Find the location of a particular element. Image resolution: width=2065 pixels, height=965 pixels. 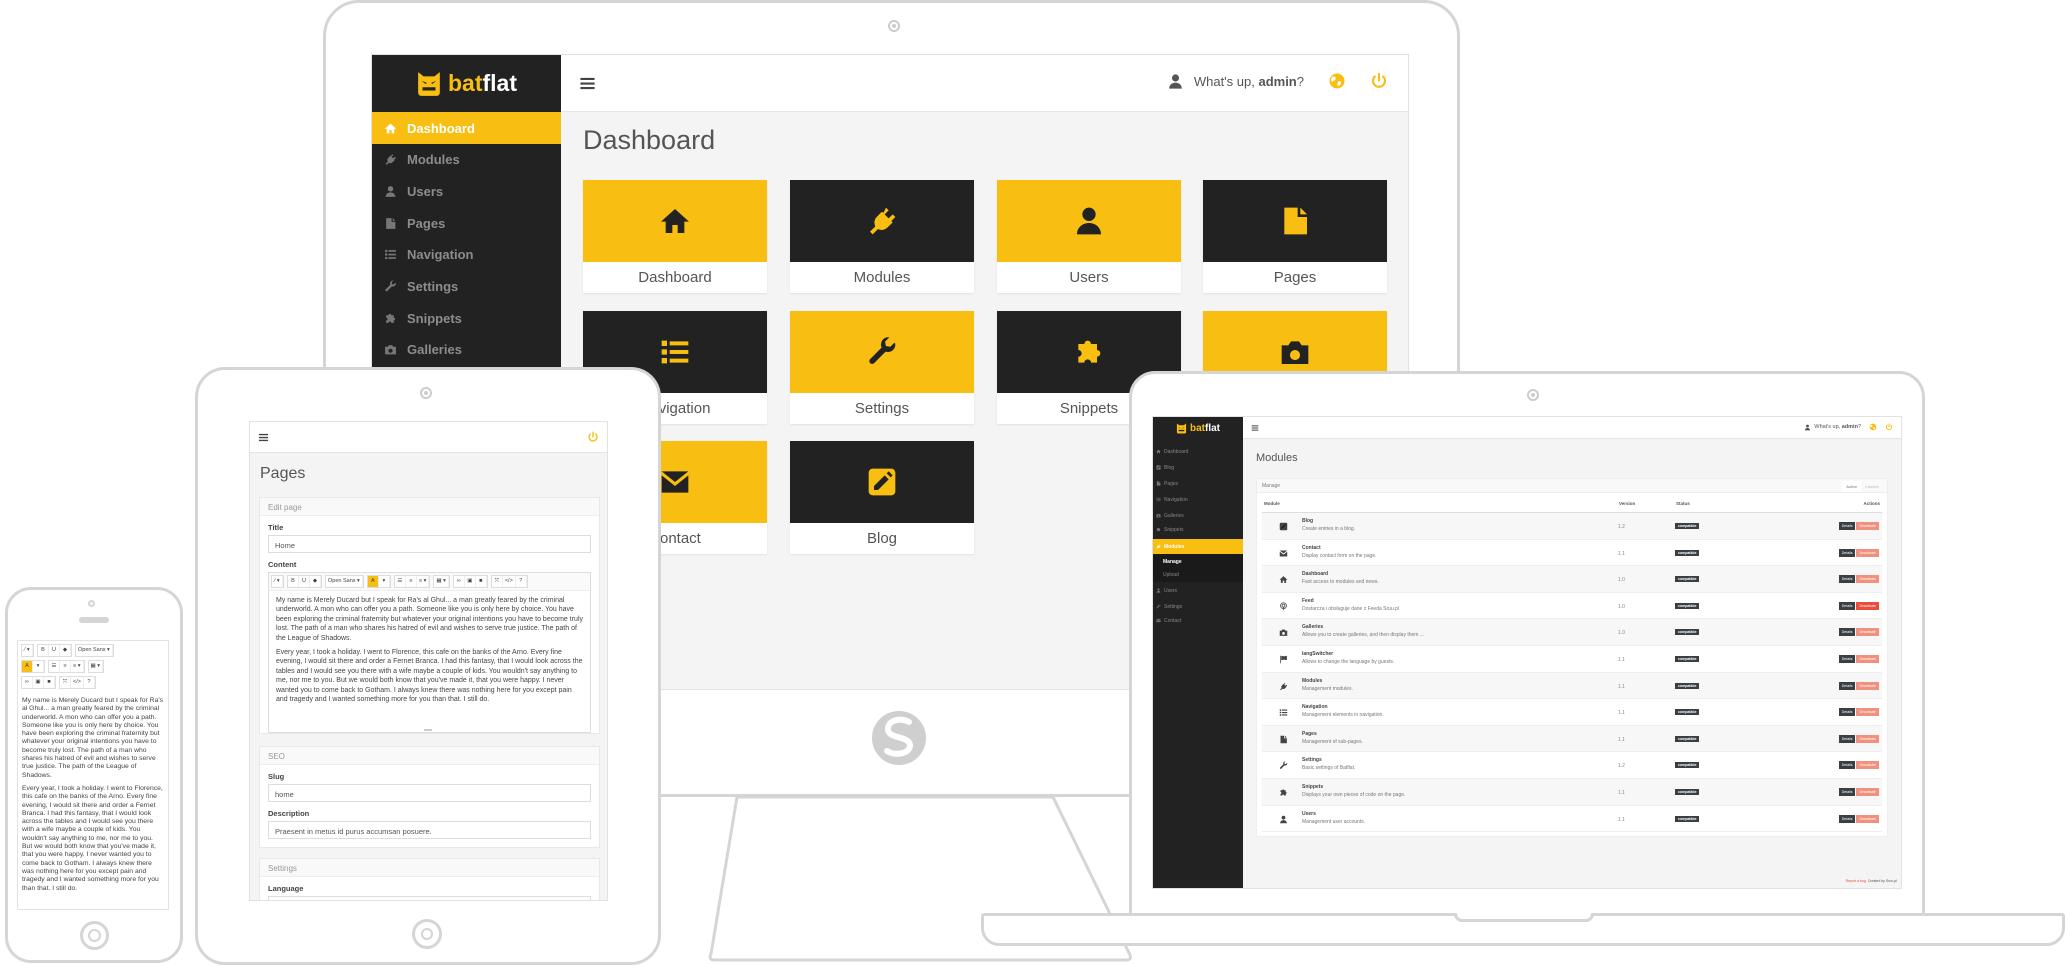

report-bug-link: Report a bug. is located at coordinates (1856, 881).